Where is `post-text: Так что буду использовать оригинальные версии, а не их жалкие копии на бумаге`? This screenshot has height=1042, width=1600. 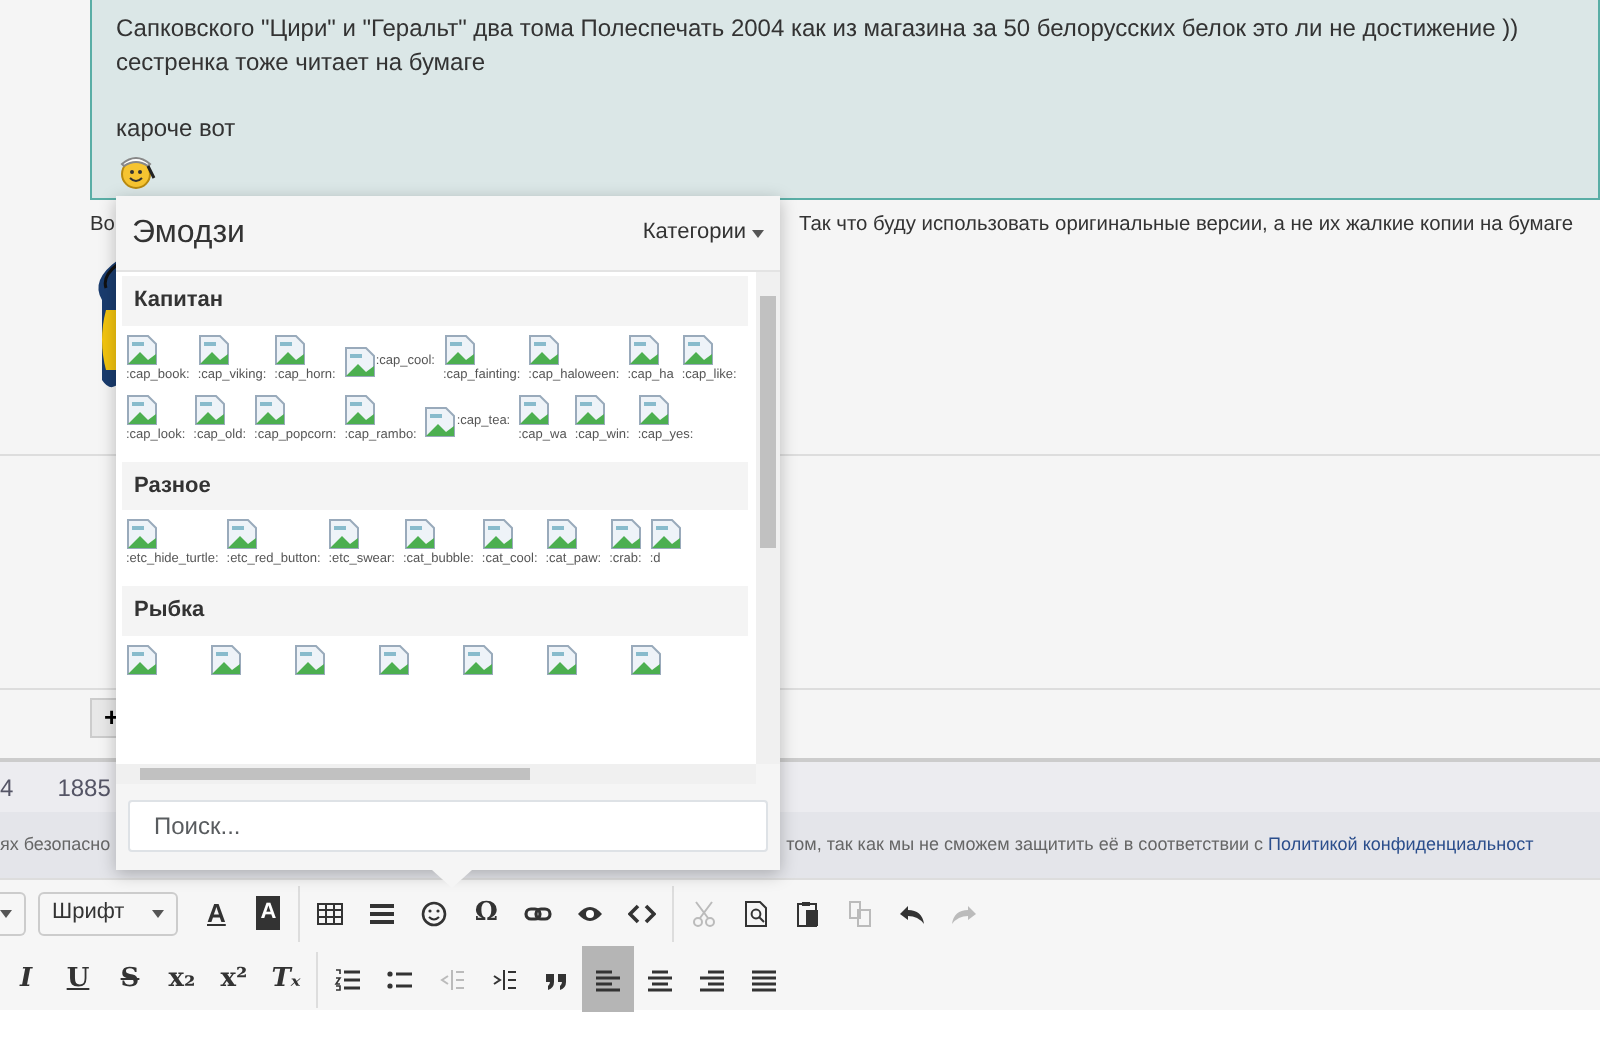
post-text: Так что буду использовать оригинальные версии, а не их жалкие копии на бумаге is located at coordinates (1186, 226).